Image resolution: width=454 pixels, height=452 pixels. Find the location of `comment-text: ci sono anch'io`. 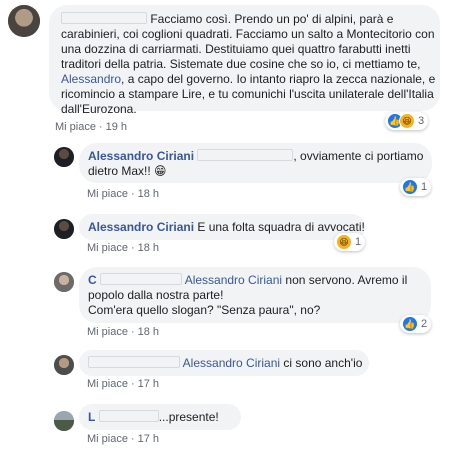

comment-text: ci sono anch'io is located at coordinates (323, 363).